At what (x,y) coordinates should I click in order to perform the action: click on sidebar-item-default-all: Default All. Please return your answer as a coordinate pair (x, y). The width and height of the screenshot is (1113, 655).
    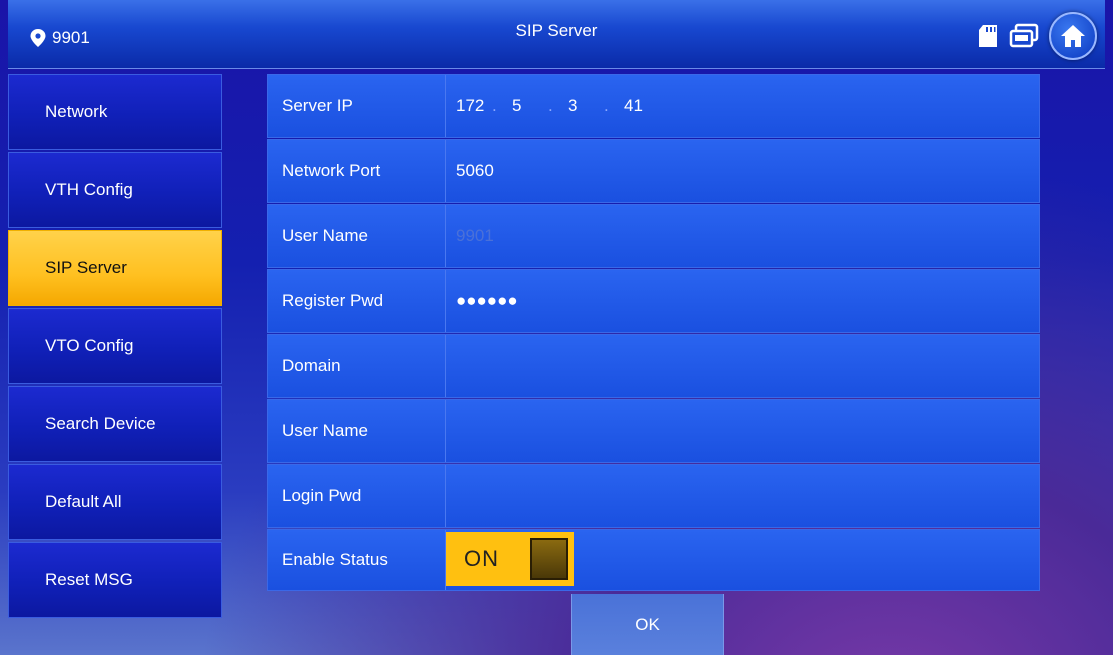
    Looking at the image, I should click on (115, 502).